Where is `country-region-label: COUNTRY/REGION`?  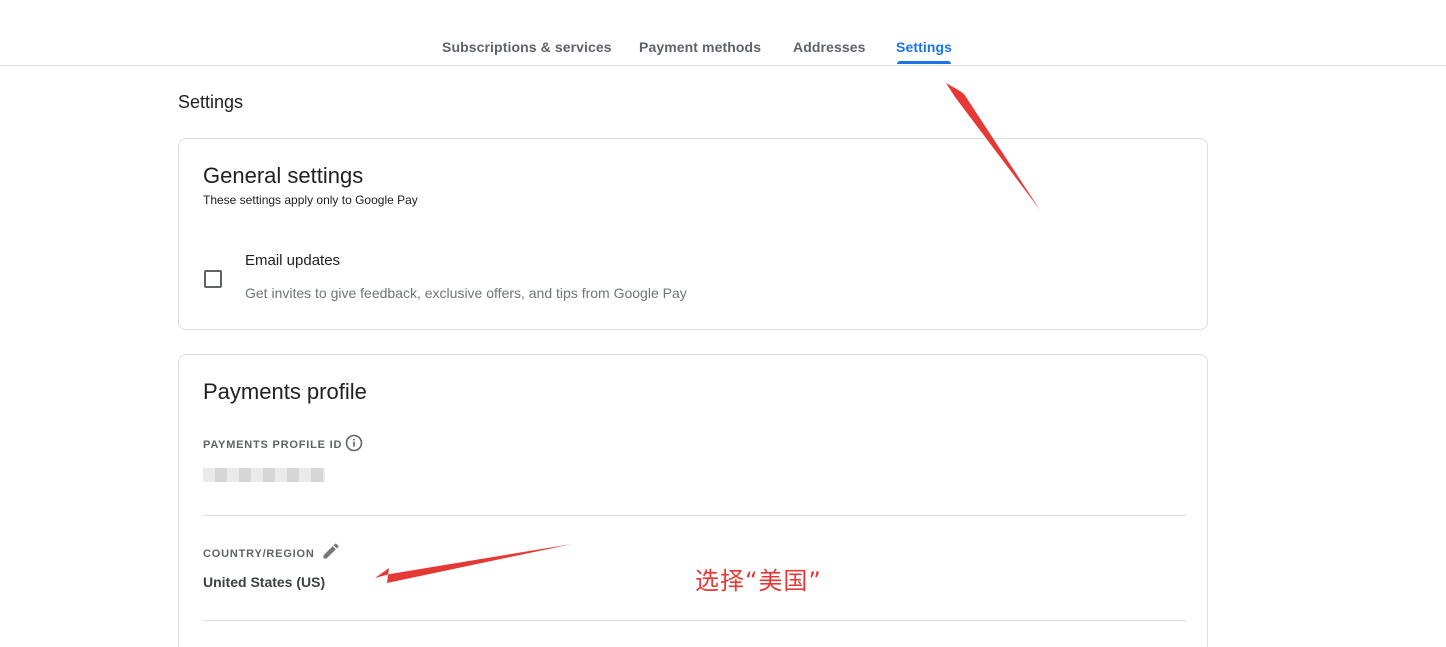 country-region-label: COUNTRY/REGION is located at coordinates (259, 554).